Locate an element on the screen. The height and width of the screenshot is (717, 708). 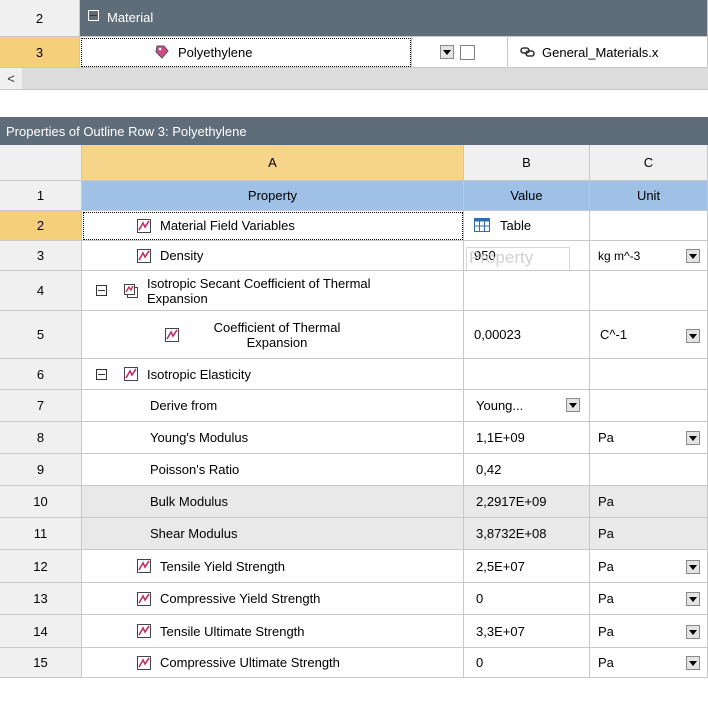
property-value: 3,3E+07 is located at coordinates (527, 631).